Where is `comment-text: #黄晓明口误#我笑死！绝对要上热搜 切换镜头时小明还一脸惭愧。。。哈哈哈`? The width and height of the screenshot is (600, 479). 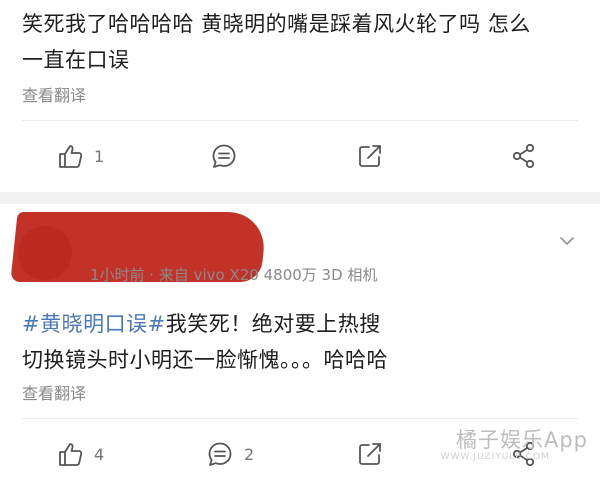 comment-text: #黄晓明口误#我笑死！绝对要上热搜 切换镜头时小明还一脸惭愧。。。哈哈哈 is located at coordinates (205, 342).